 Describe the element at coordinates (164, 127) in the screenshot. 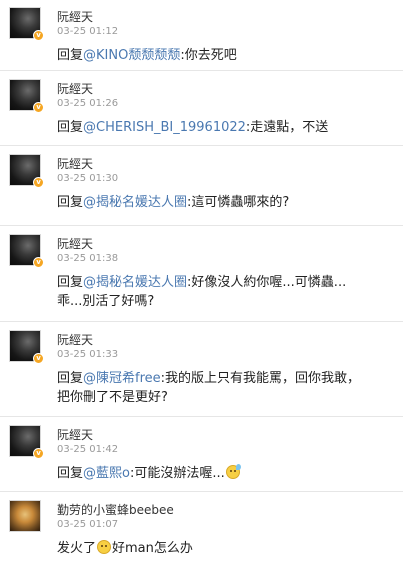

I see `mention-link: @CHERISH_BI_19961022` at that location.